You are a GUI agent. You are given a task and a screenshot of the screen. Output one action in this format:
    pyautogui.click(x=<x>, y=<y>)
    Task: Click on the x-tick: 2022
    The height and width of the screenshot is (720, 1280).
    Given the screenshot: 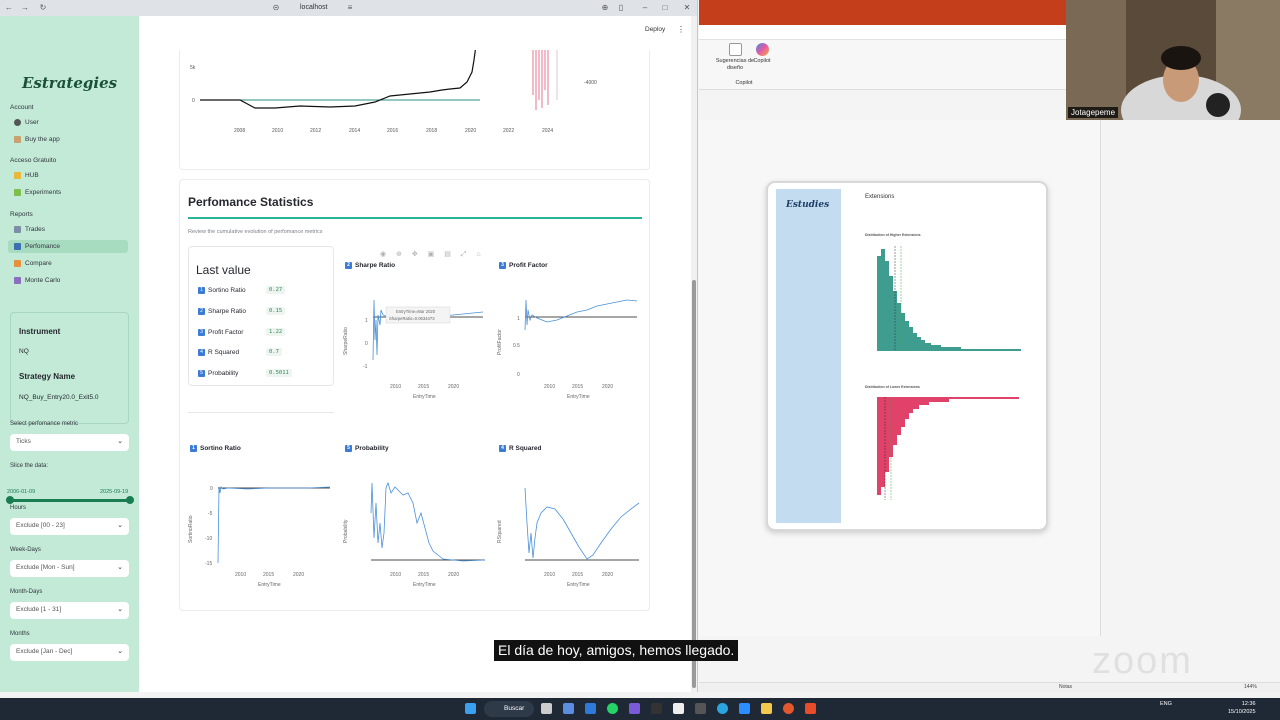 What is the action you would take?
    pyautogui.click(x=508, y=131)
    